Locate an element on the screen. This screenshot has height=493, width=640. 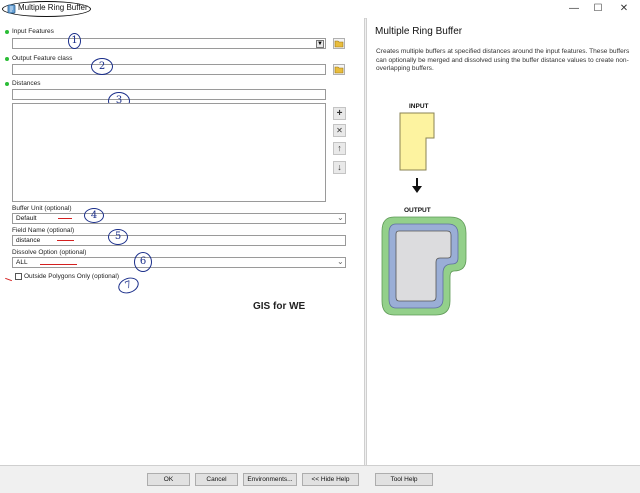
browse-input-button is located at coordinates (339, 43).